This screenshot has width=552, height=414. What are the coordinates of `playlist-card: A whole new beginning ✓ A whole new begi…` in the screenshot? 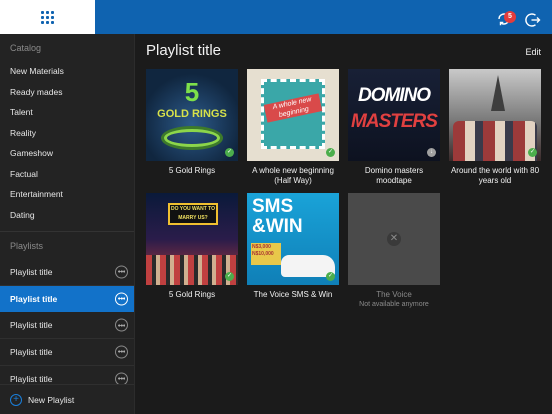 It's located at (293, 127).